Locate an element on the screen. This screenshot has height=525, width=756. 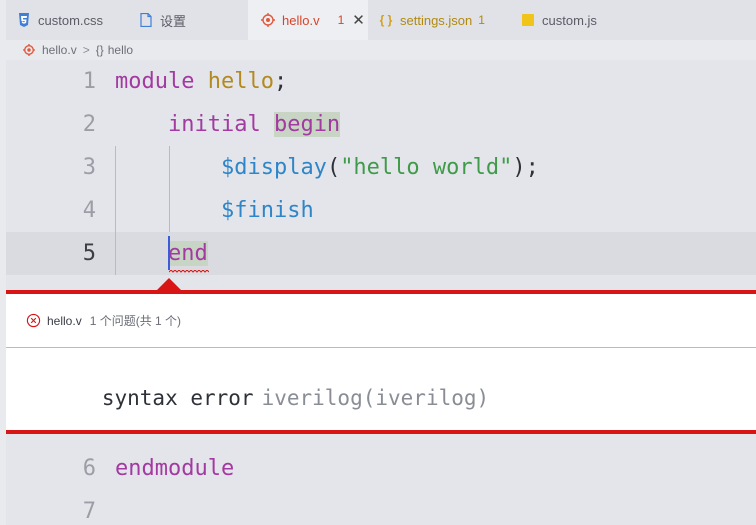
tab-settings-ui: 设置 is located at coordinates (162, 20).